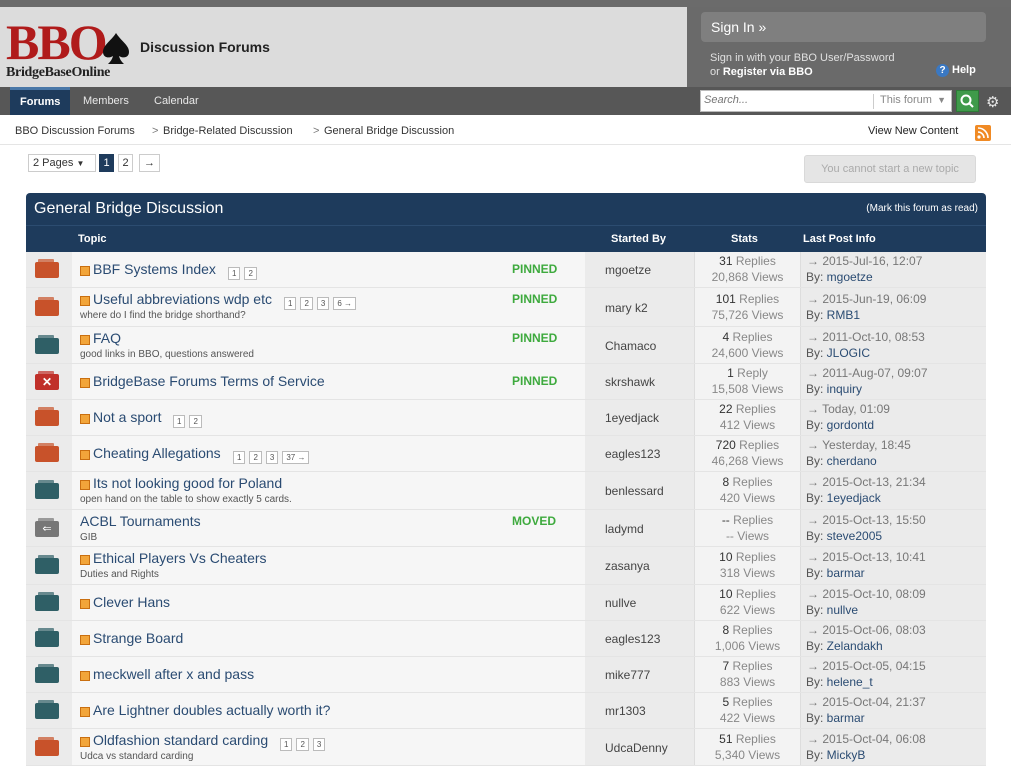 Image resolution: width=1024 pixels, height=768 pixels. Describe the element at coordinates (107, 338) in the screenshot. I see `topic-title-link: FAQ` at that location.